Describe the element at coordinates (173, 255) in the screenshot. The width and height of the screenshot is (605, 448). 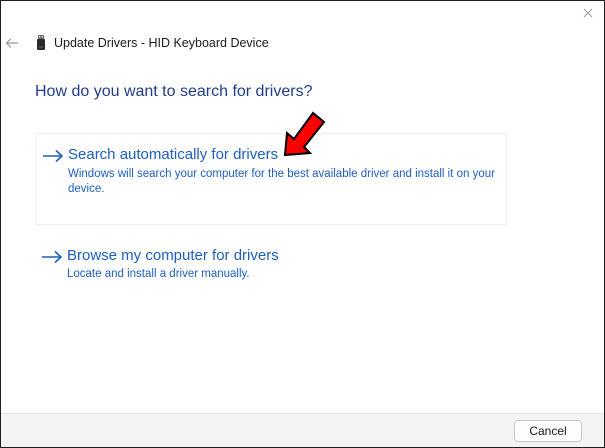
I see `browse-computer-title: Browse my computer for drivers` at that location.